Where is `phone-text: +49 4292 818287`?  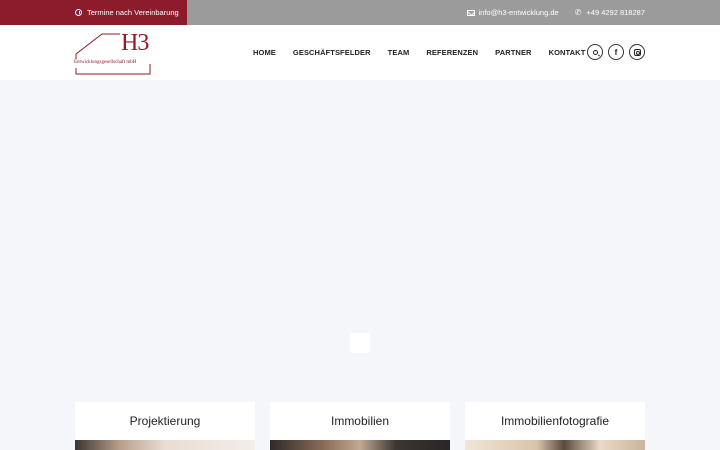
phone-text: +49 4292 818287 is located at coordinates (615, 12).